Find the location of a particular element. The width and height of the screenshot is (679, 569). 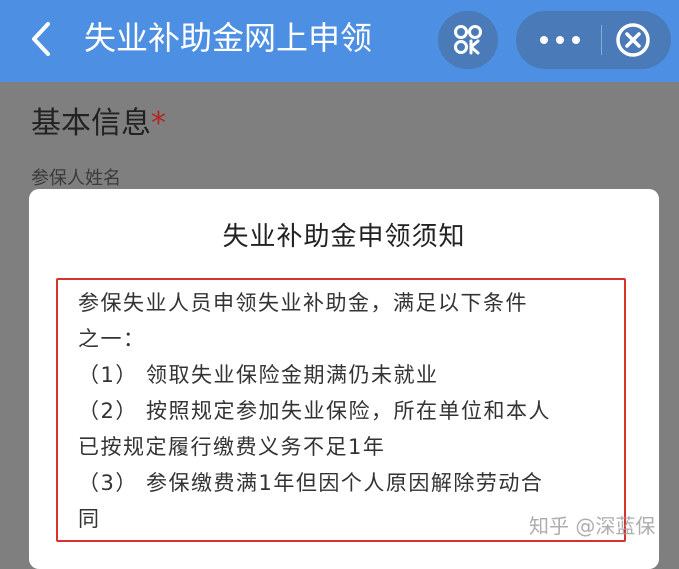

required-mark: * is located at coordinates (158, 123).